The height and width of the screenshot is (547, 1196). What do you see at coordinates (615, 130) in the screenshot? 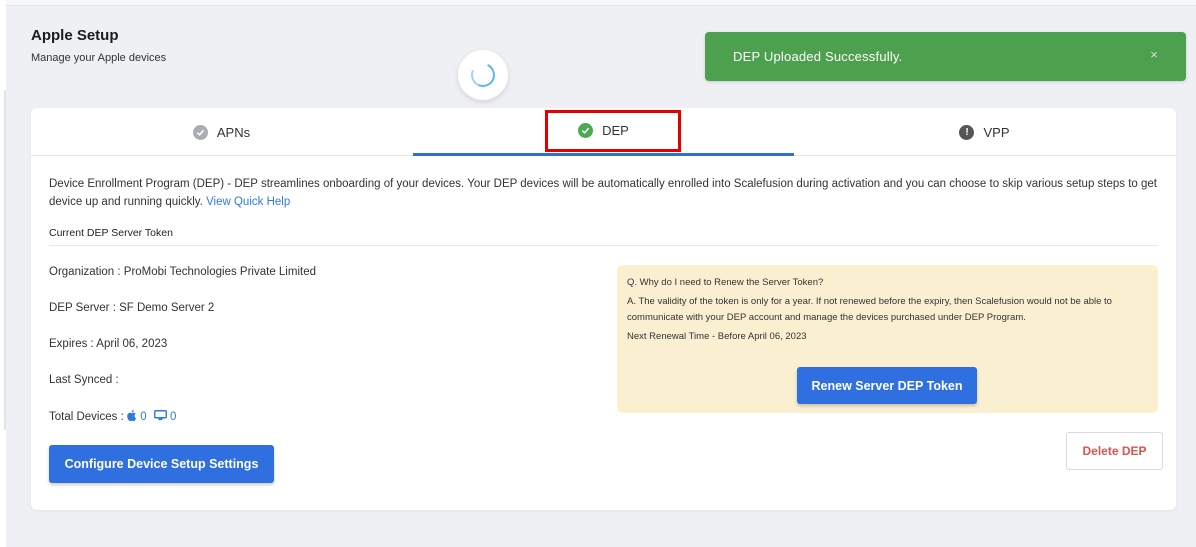
I see `tab-dep-label: DEP` at bounding box center [615, 130].